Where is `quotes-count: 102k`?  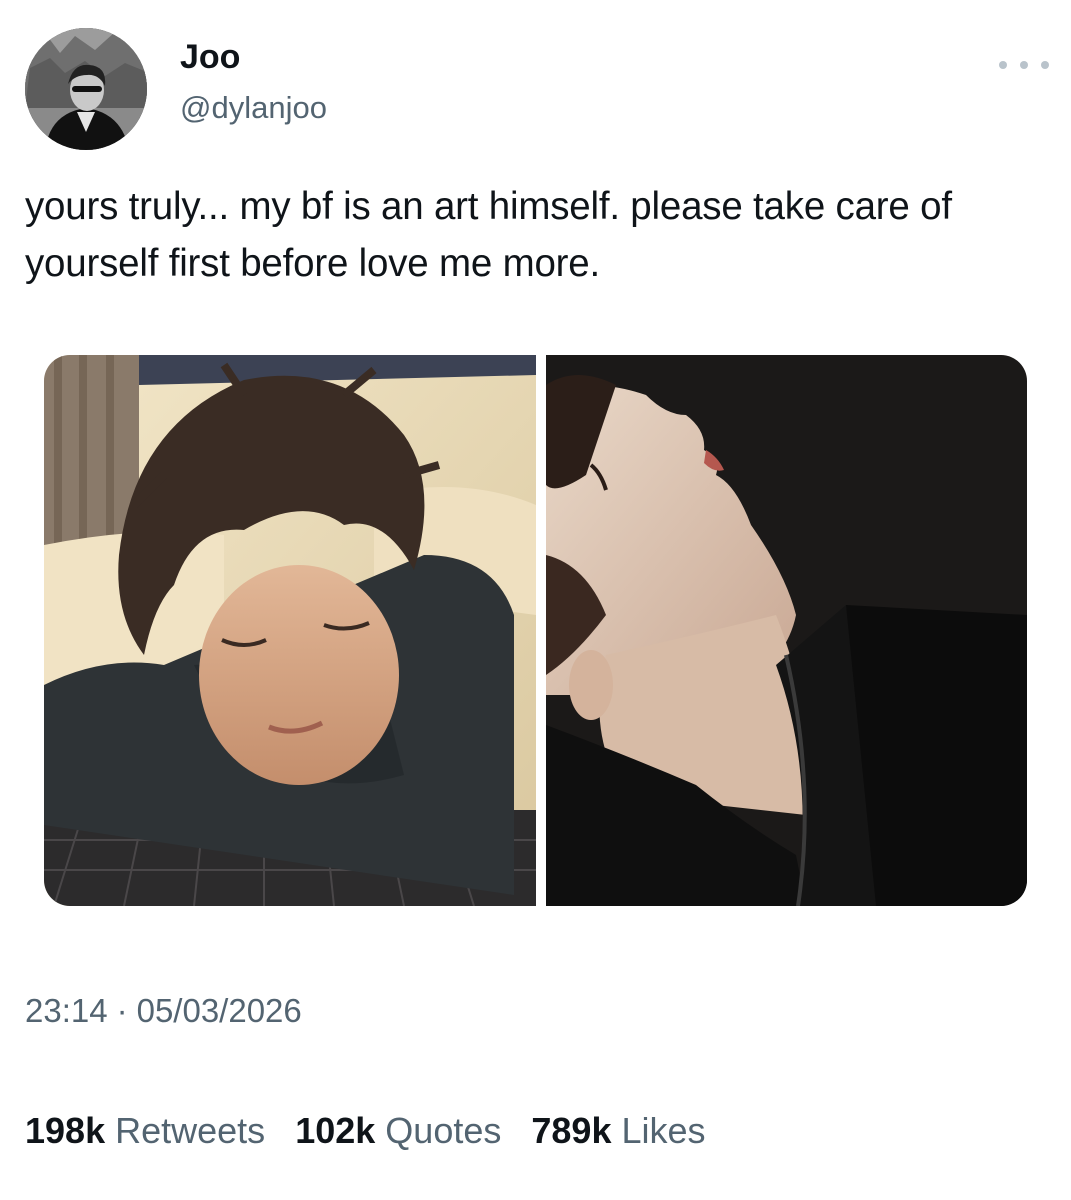
quotes-count: 102k is located at coordinates (335, 1130).